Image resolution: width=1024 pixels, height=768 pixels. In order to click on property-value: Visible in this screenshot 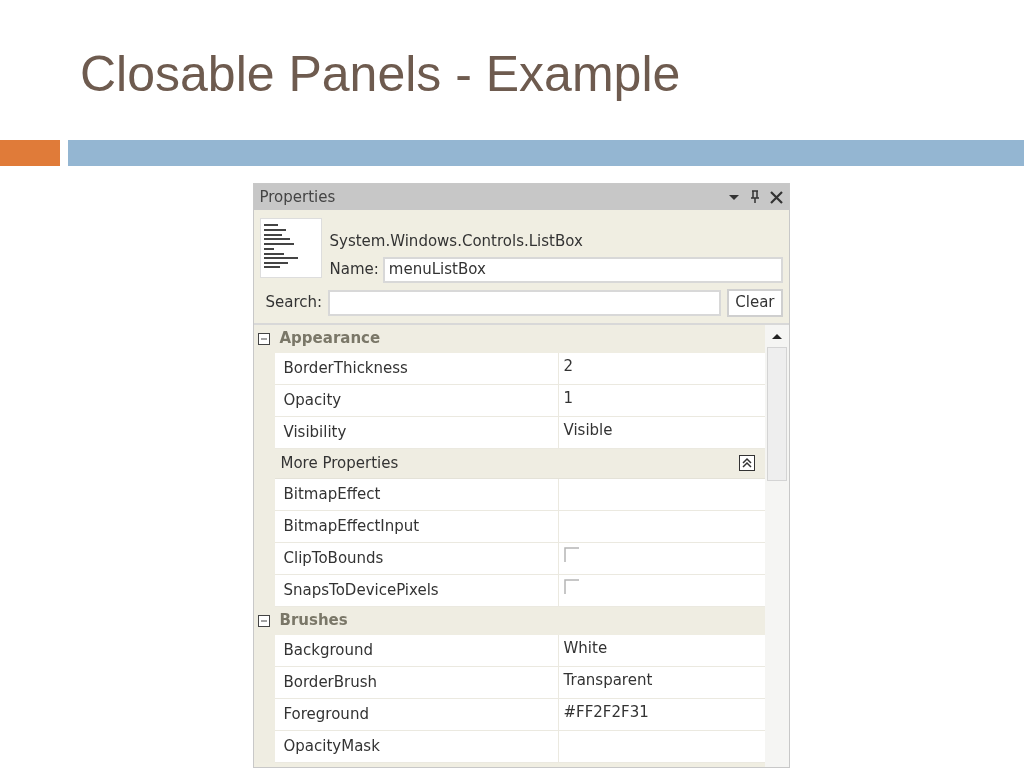, I will do `click(588, 430)`.